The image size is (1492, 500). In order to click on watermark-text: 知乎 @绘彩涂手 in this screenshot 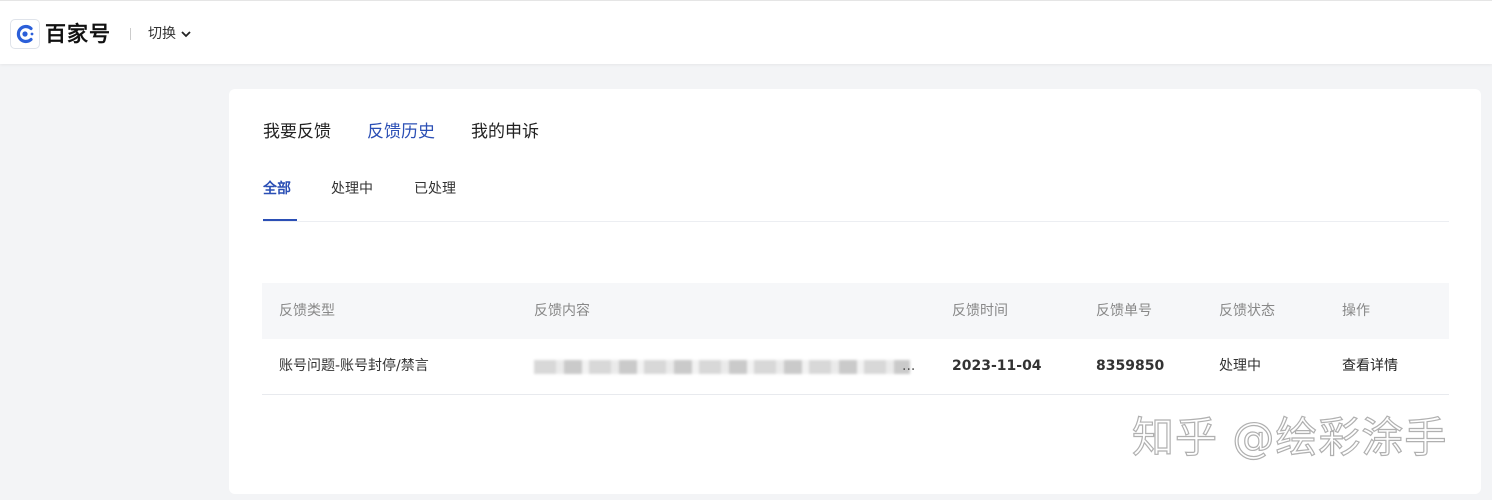, I will do `click(1289, 437)`.